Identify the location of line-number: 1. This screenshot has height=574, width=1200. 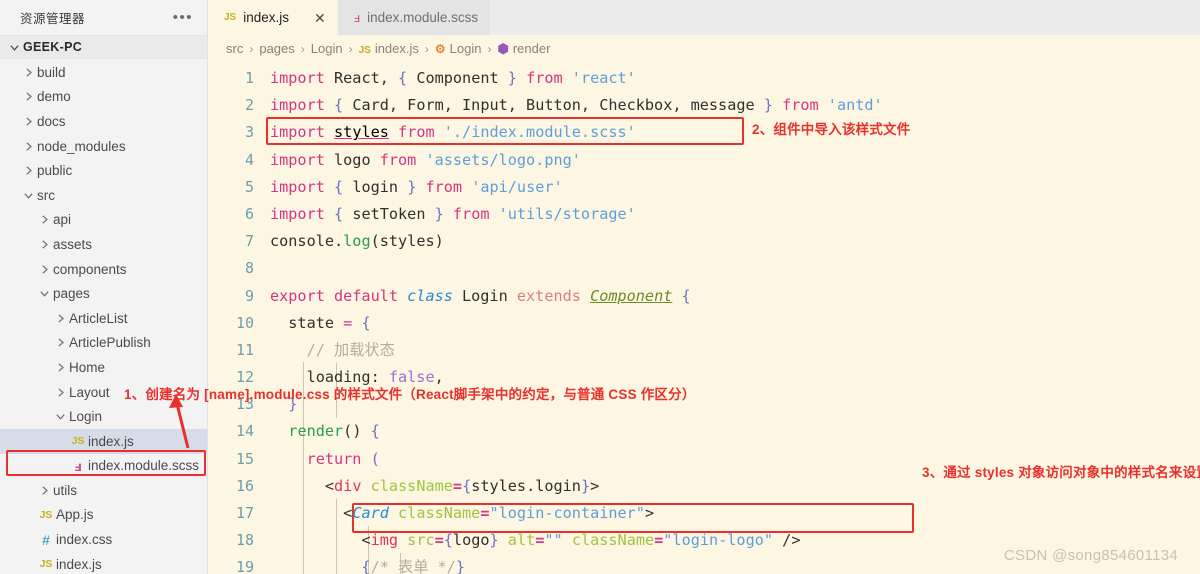
(249, 78).